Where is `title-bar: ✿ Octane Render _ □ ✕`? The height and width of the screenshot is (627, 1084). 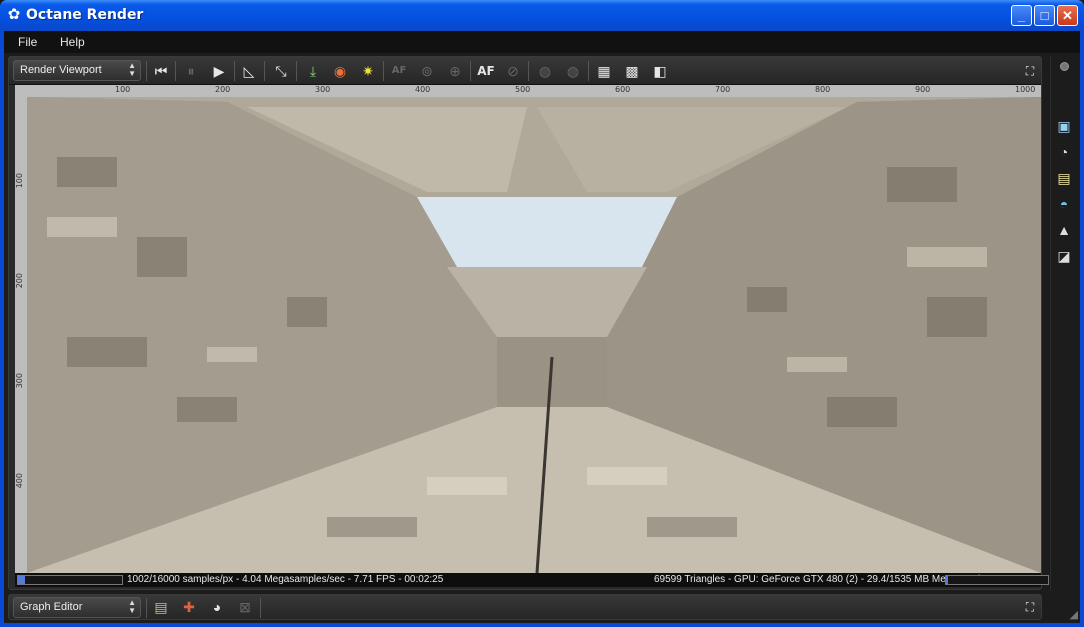
title-bar: ✿ Octane Render _ □ ✕ is located at coordinates (542, 15).